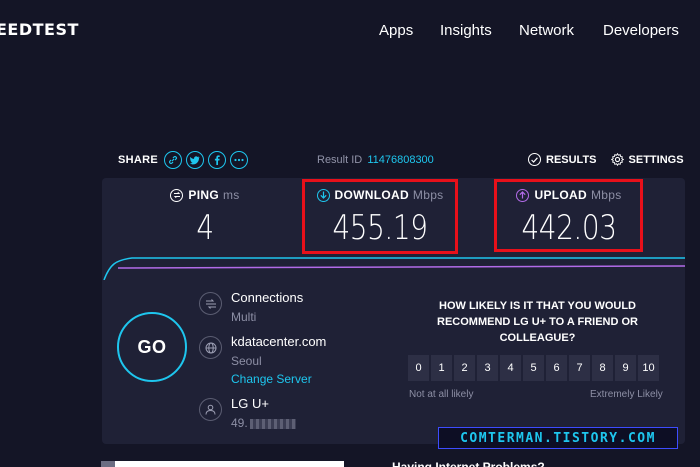 The width and height of the screenshot is (700, 467). I want to click on rating-option: 6, so click(556, 368).